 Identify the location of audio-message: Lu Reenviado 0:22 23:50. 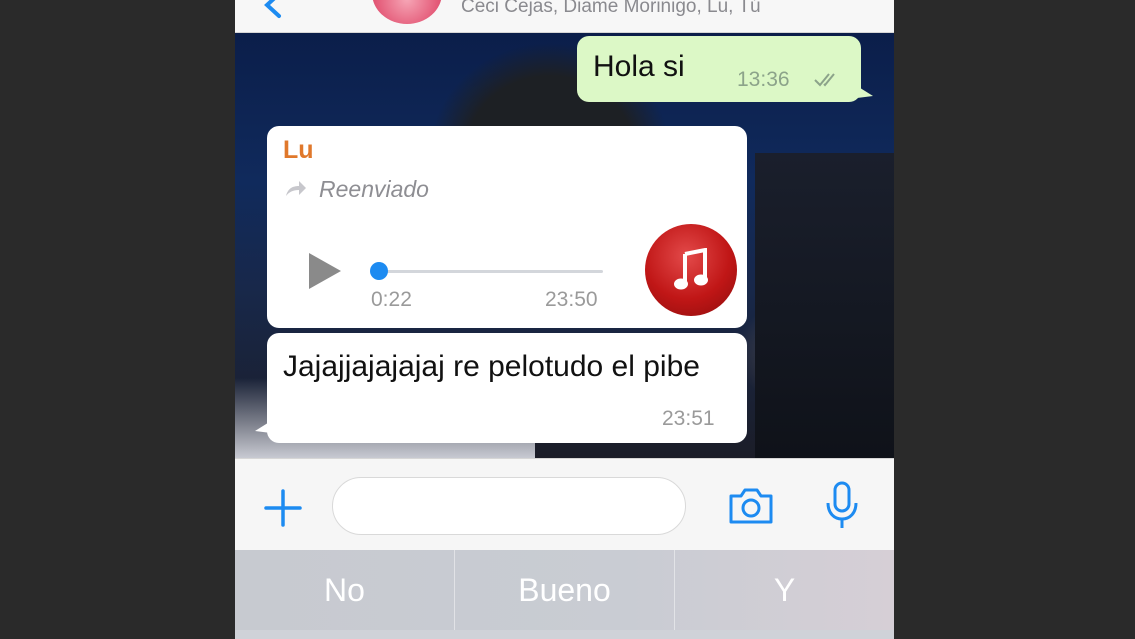
(507, 227).